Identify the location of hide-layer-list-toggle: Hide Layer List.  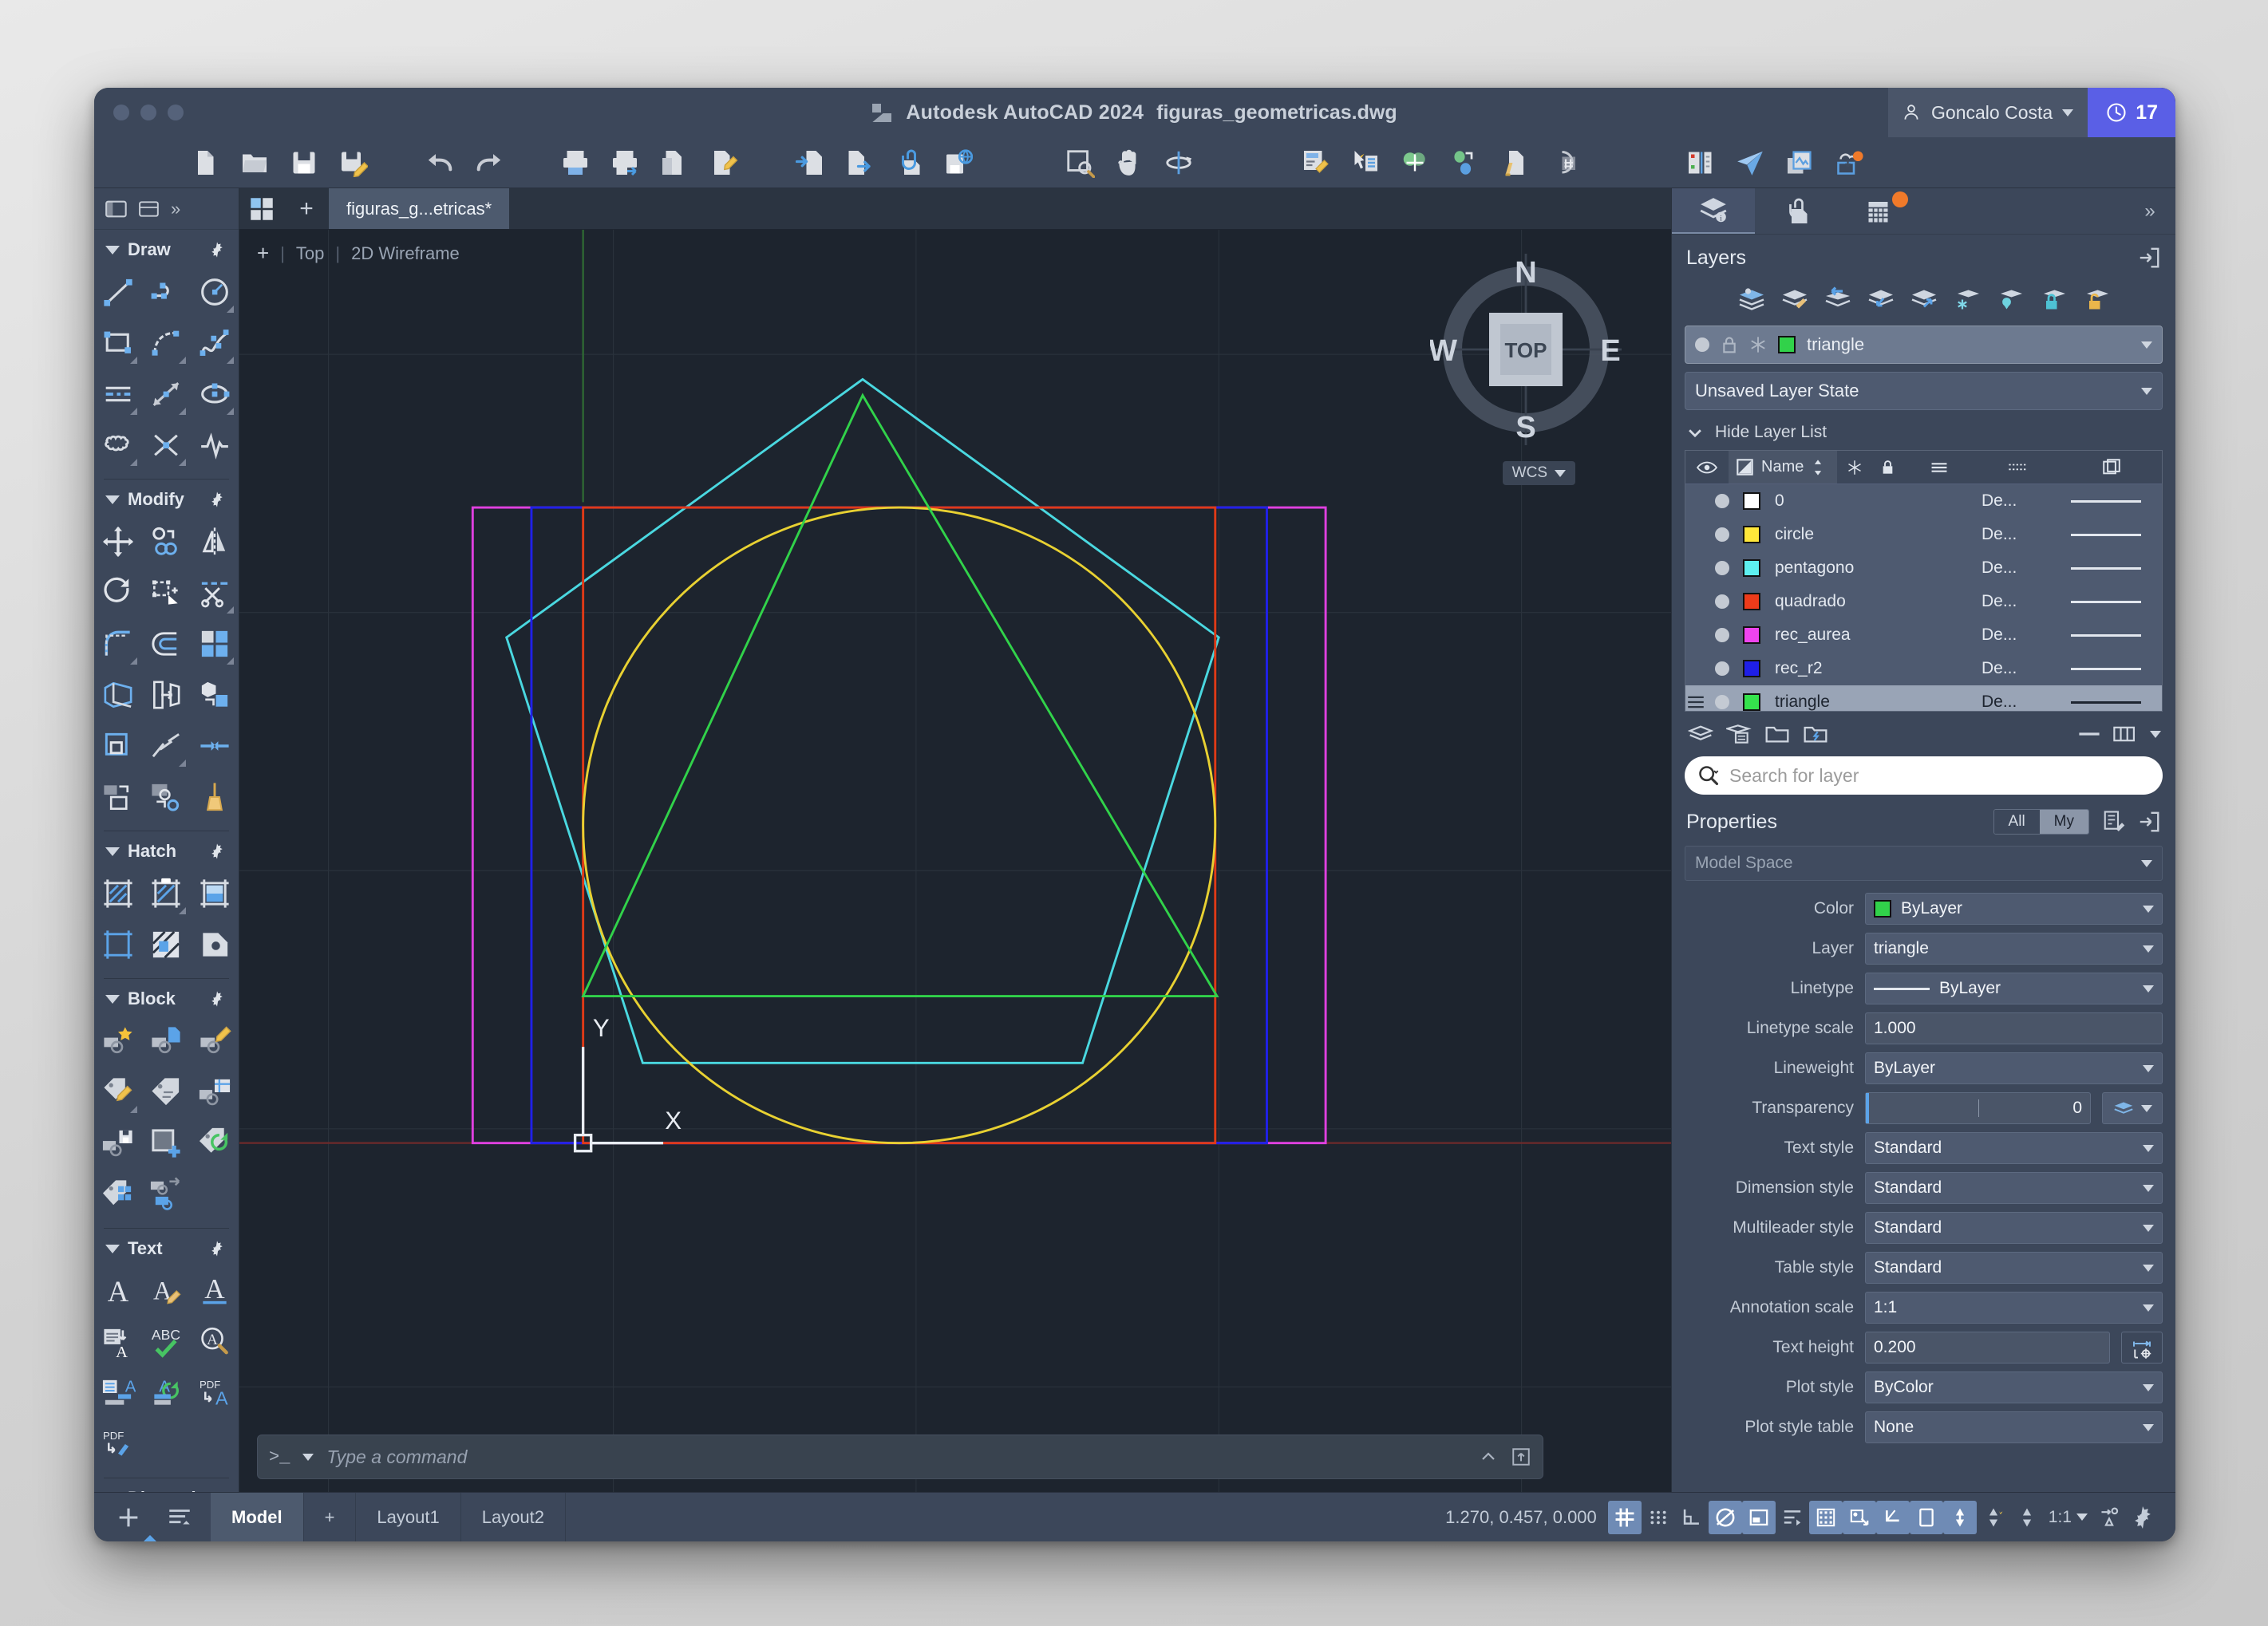
(1924, 434).